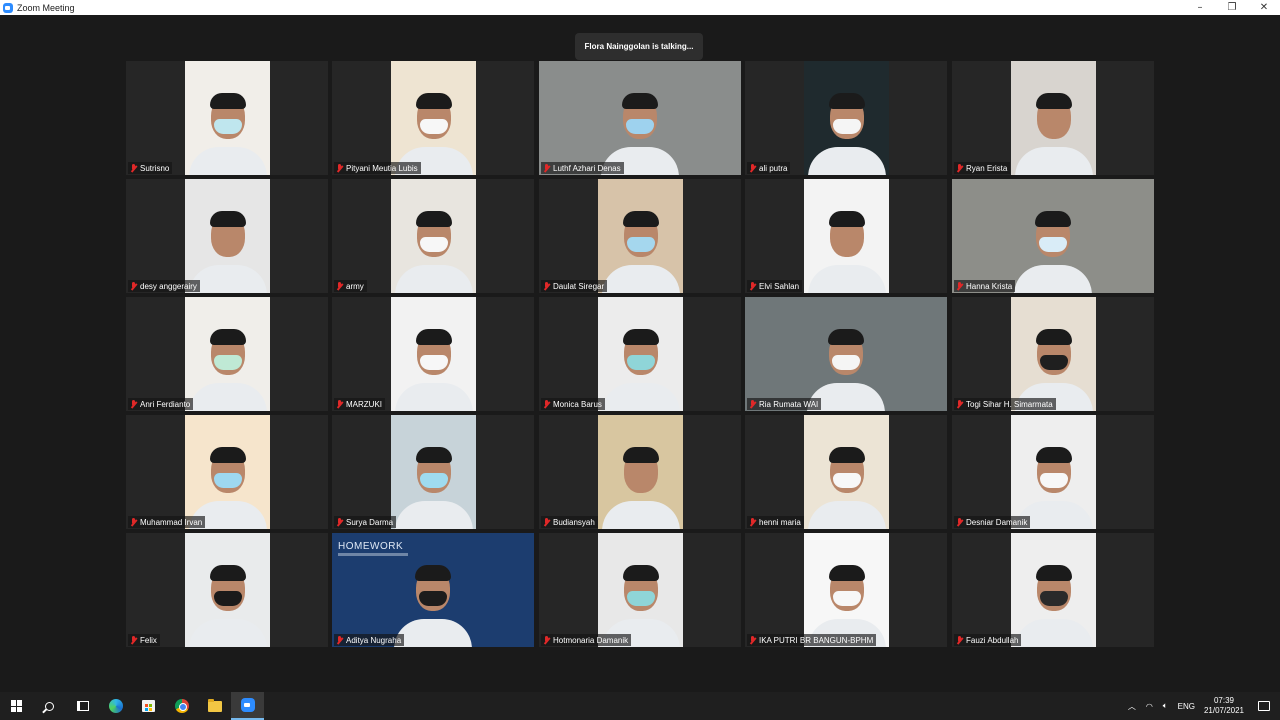 The height and width of the screenshot is (720, 1280). I want to click on notifications-icon, so click(1264, 706).